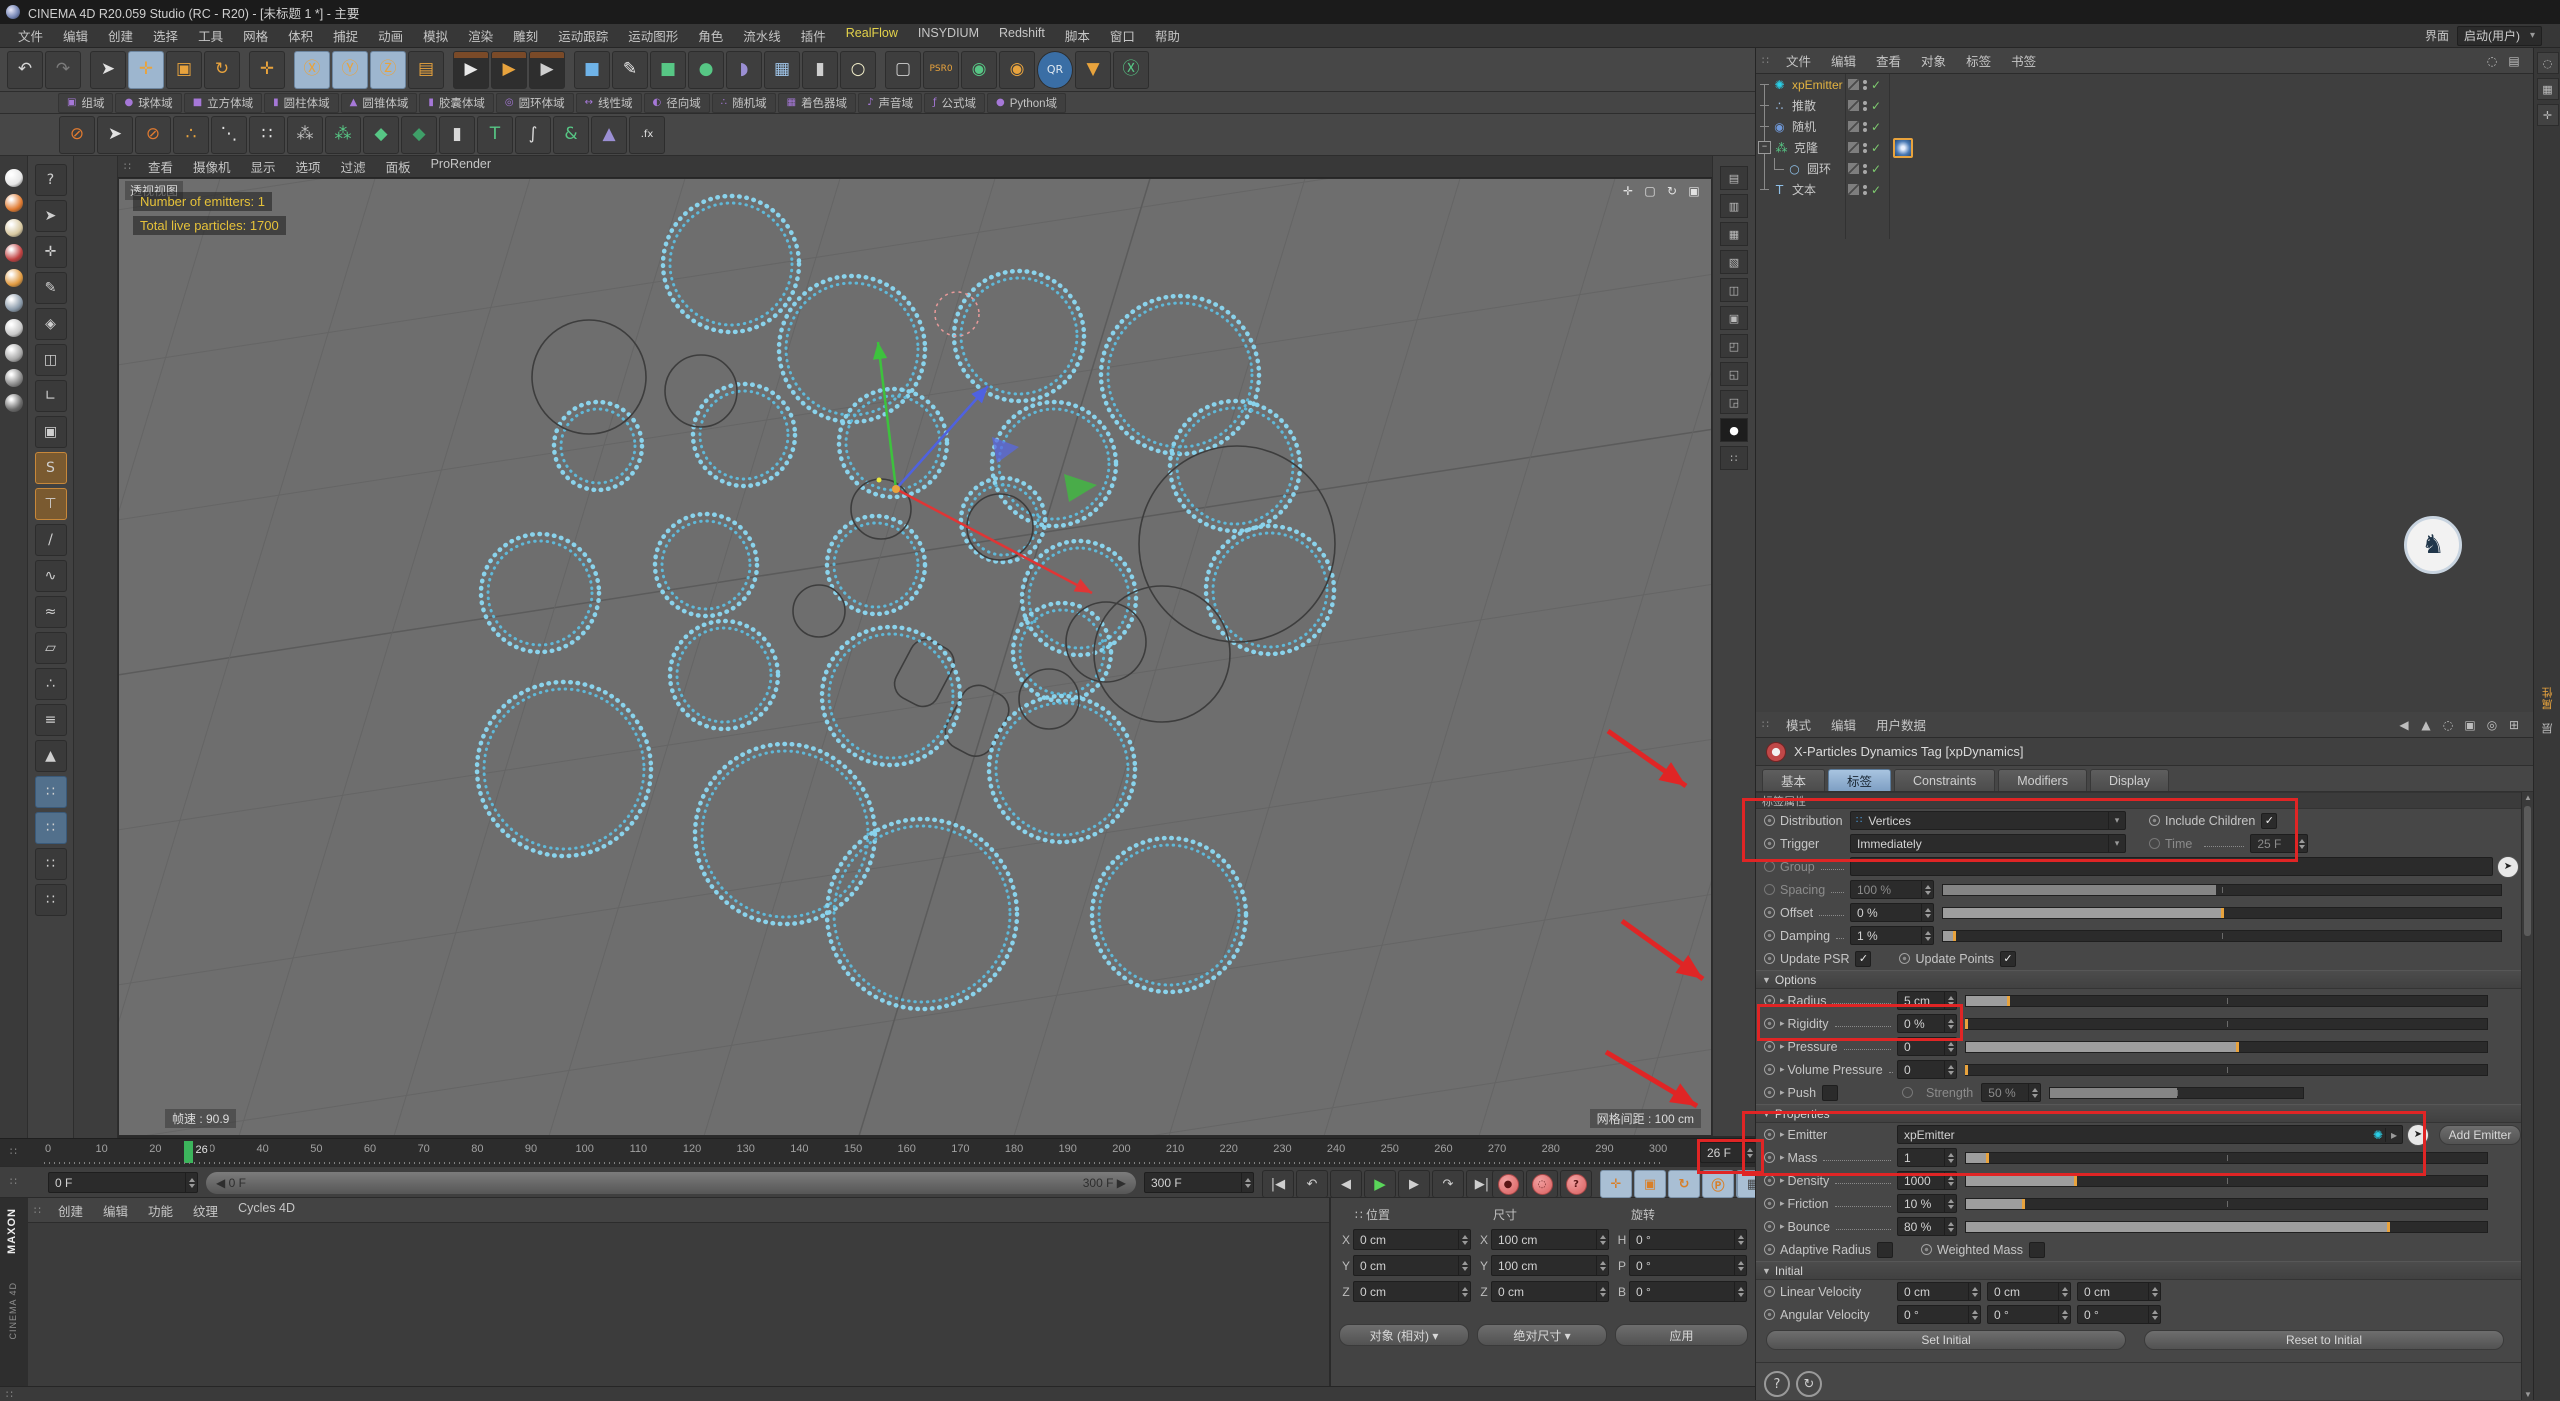  Describe the element at coordinates (671, 1183) in the screenshot. I see `preview-range-slider: ◀ 0 F 300 F ▶` at that location.